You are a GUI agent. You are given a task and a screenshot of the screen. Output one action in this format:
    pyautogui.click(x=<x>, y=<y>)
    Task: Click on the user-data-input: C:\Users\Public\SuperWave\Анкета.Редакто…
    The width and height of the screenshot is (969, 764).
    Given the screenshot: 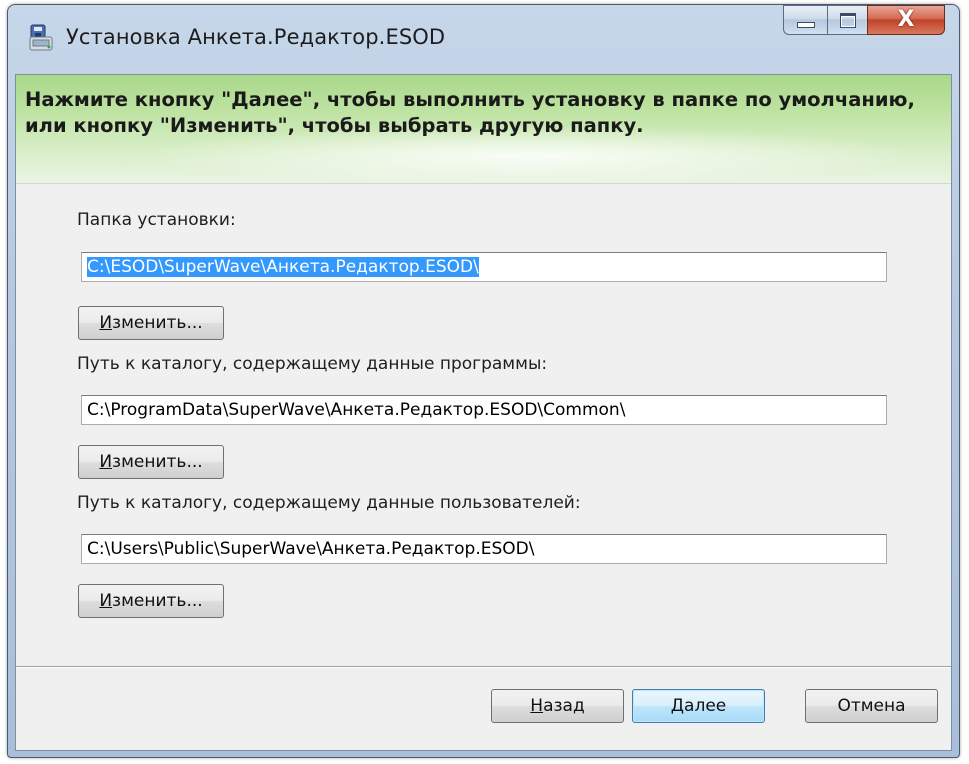 What is the action you would take?
    pyautogui.click(x=484, y=549)
    